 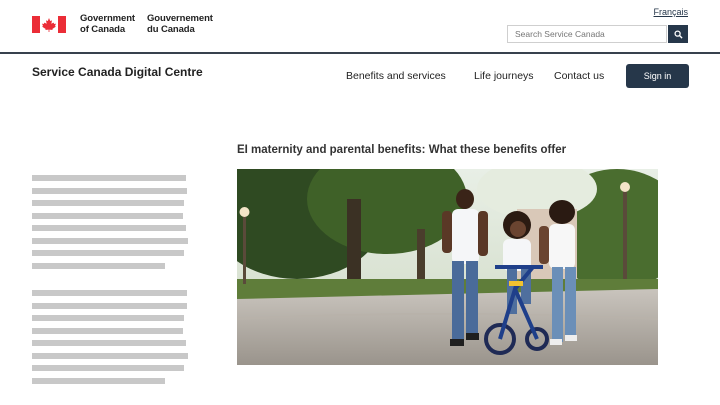 What do you see at coordinates (107, 24) in the screenshot?
I see `government-of-canada-wordmark-en: Government of Canada` at bounding box center [107, 24].